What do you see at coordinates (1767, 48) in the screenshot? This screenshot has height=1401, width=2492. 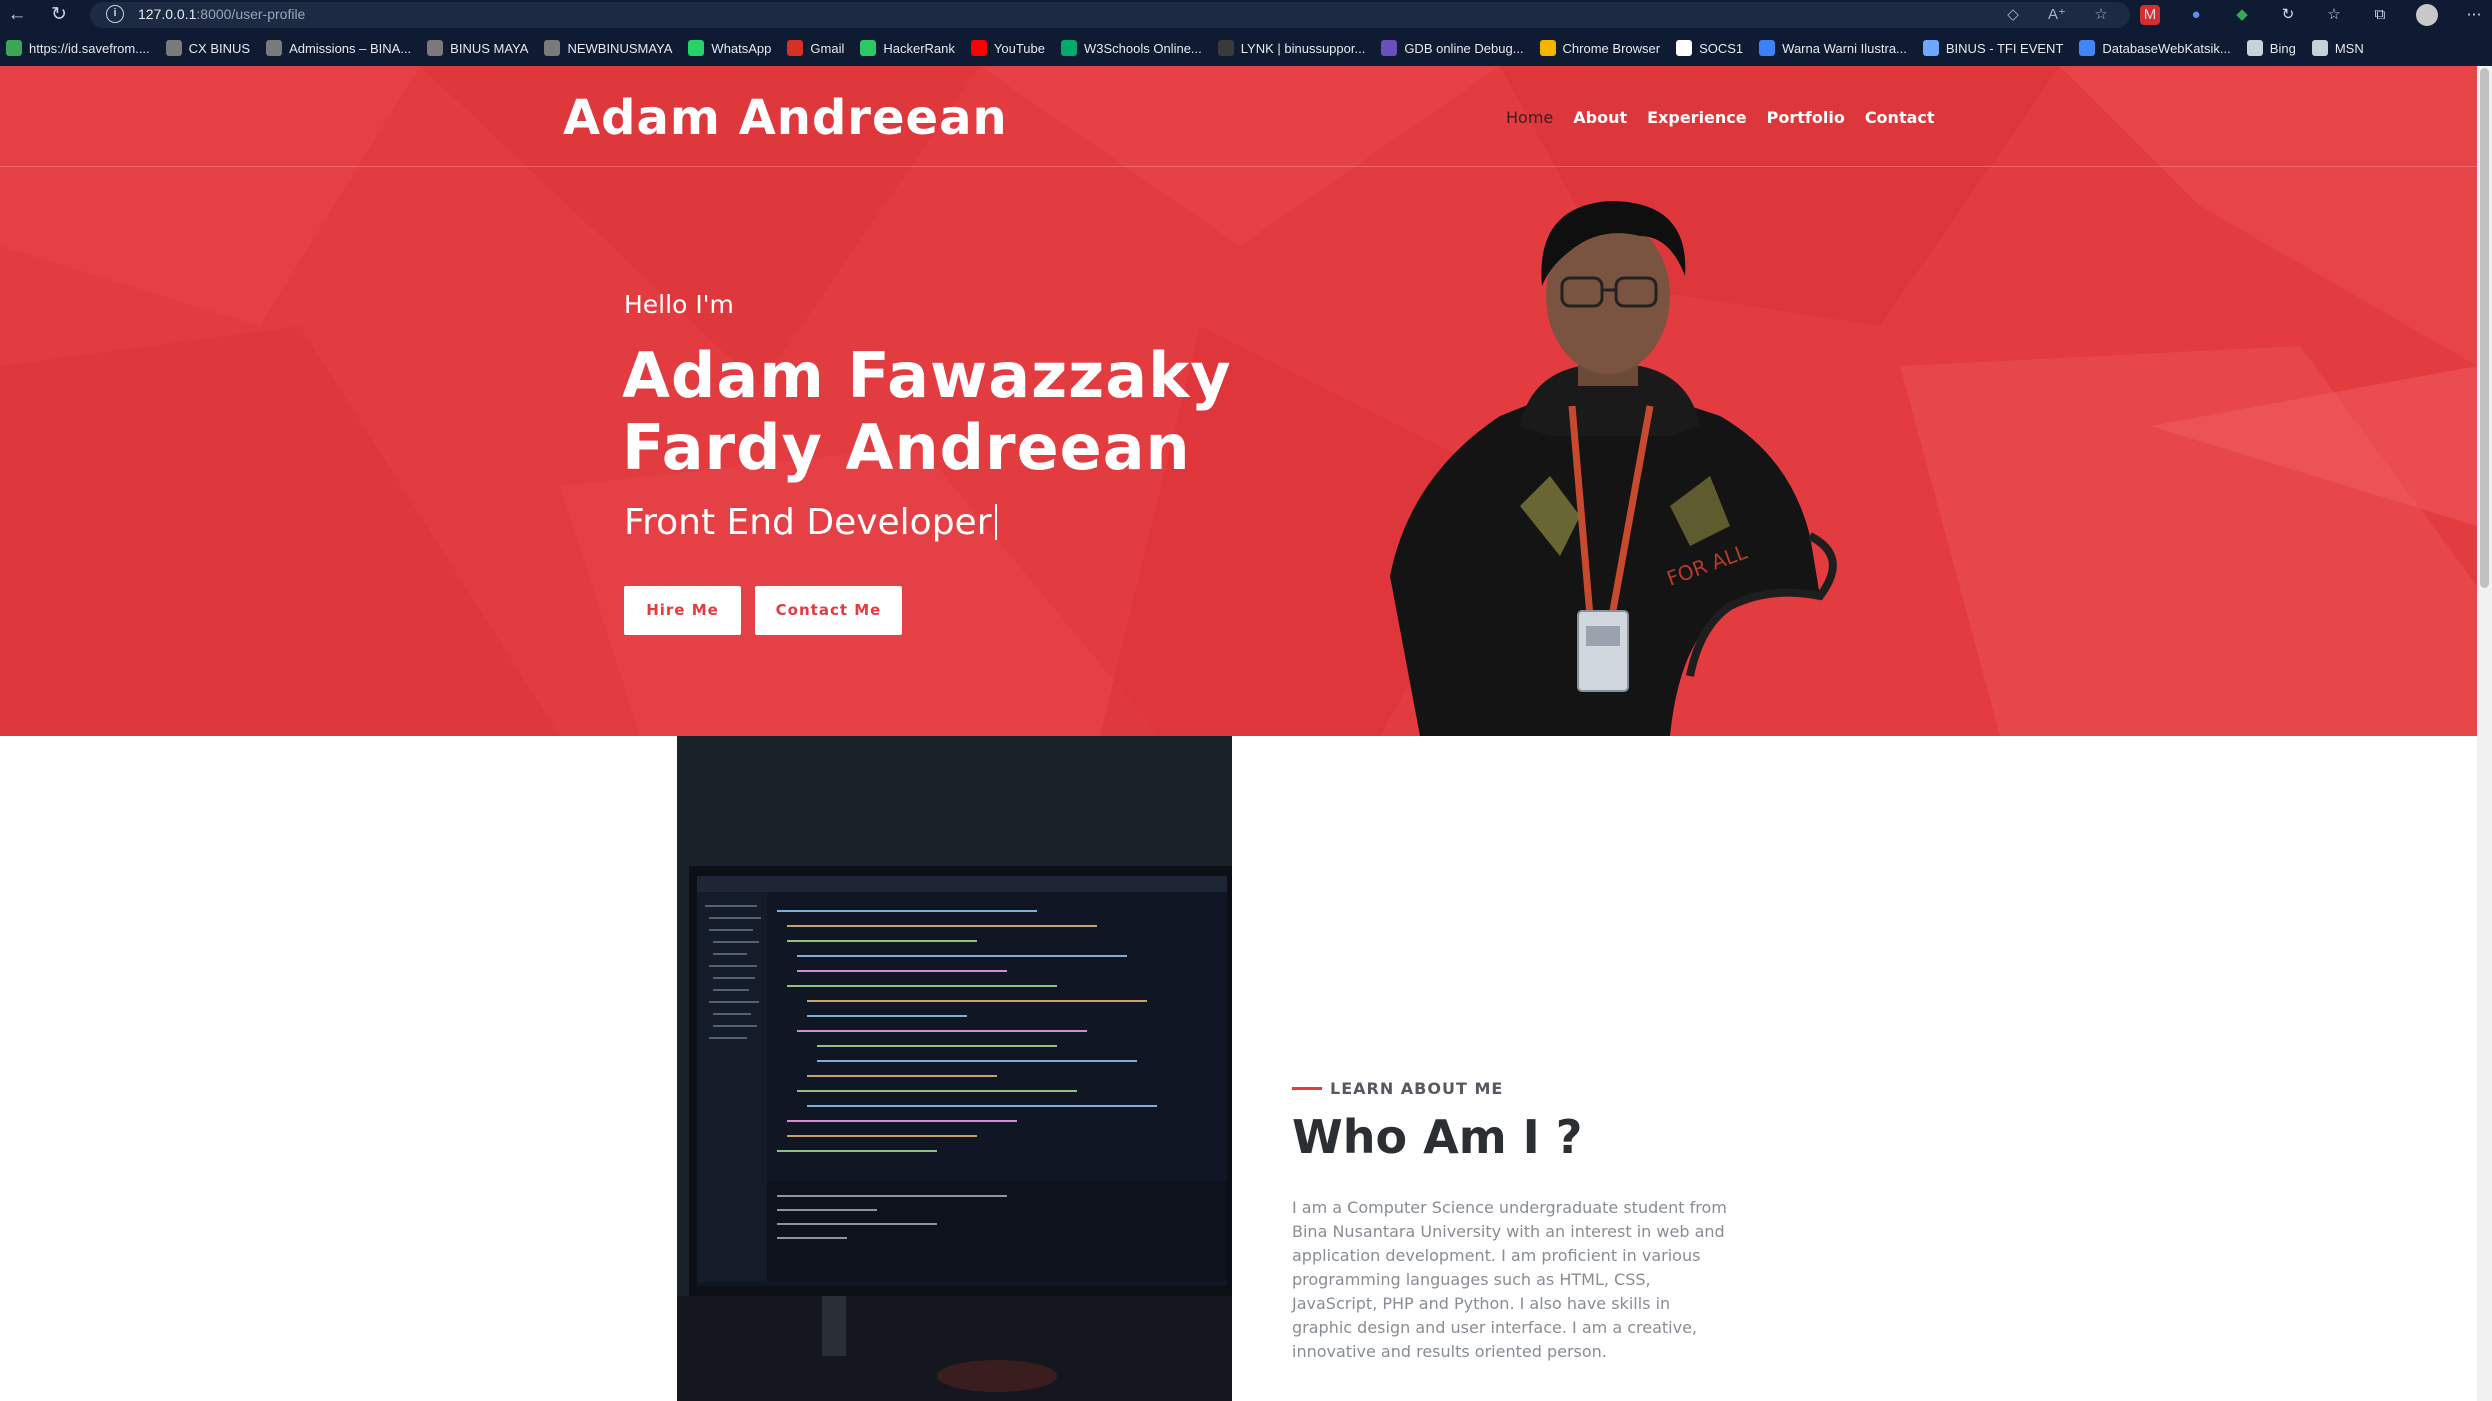 I see `canva-icon` at bounding box center [1767, 48].